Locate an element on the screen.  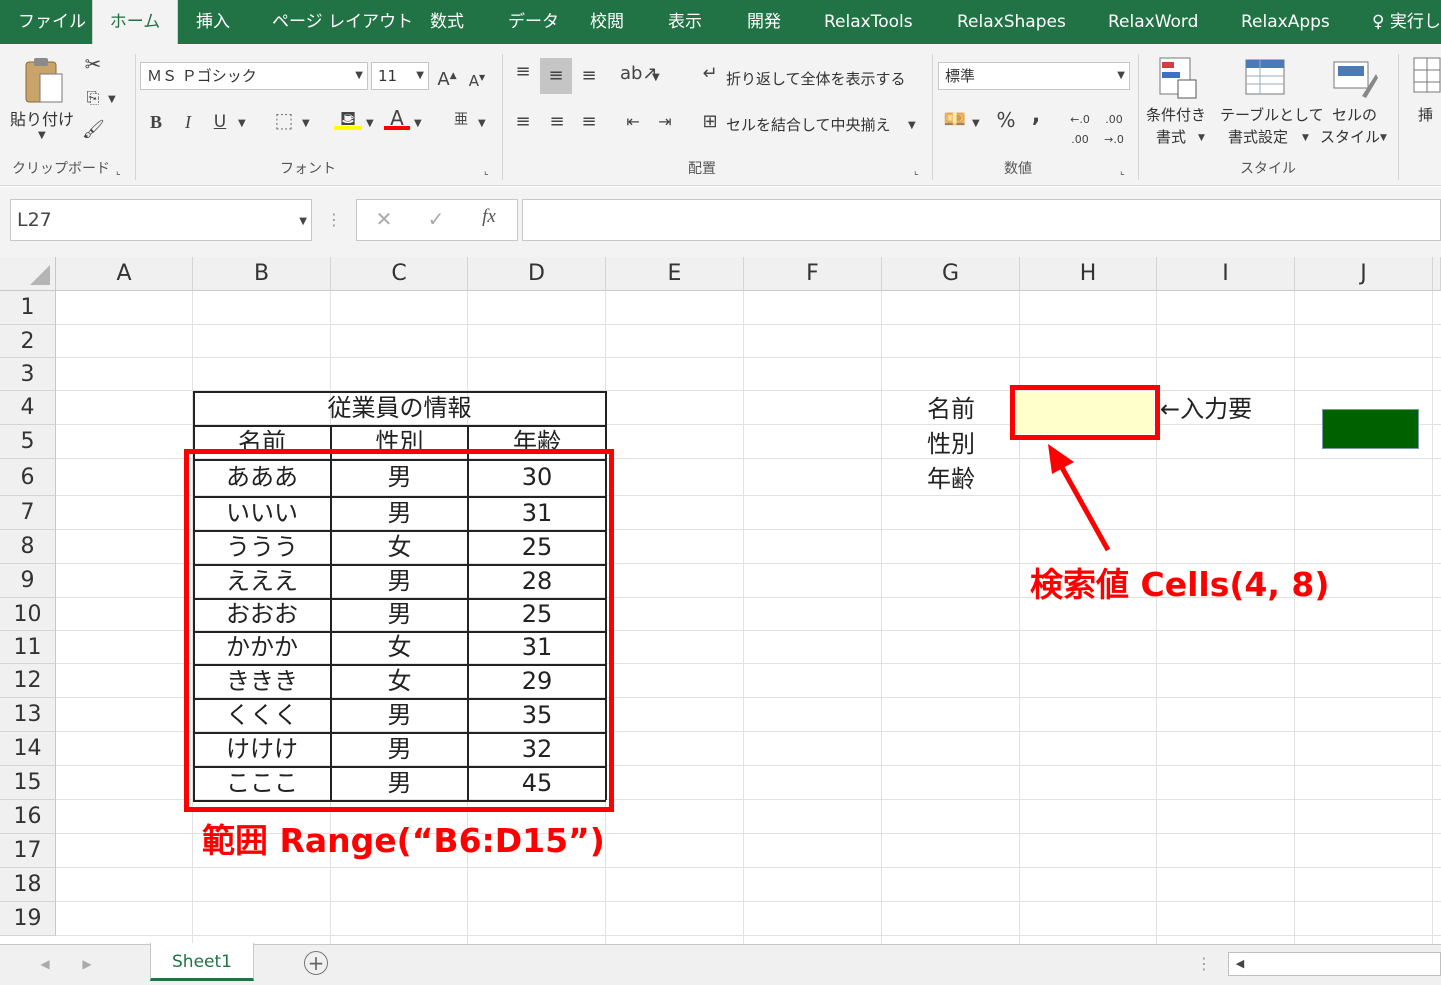
tab-data: データ is located at coordinates (533, 22).